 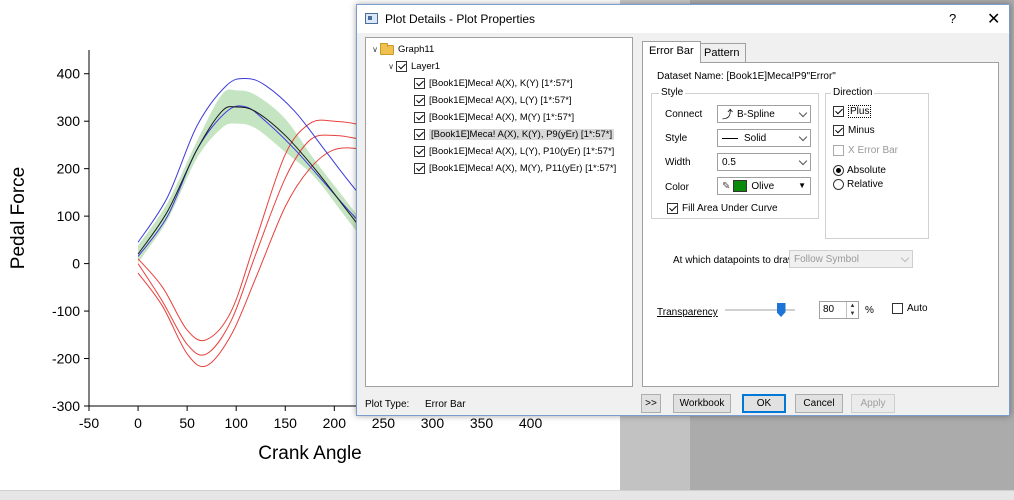 What do you see at coordinates (838, 111) in the screenshot?
I see `plus-checkbox` at bounding box center [838, 111].